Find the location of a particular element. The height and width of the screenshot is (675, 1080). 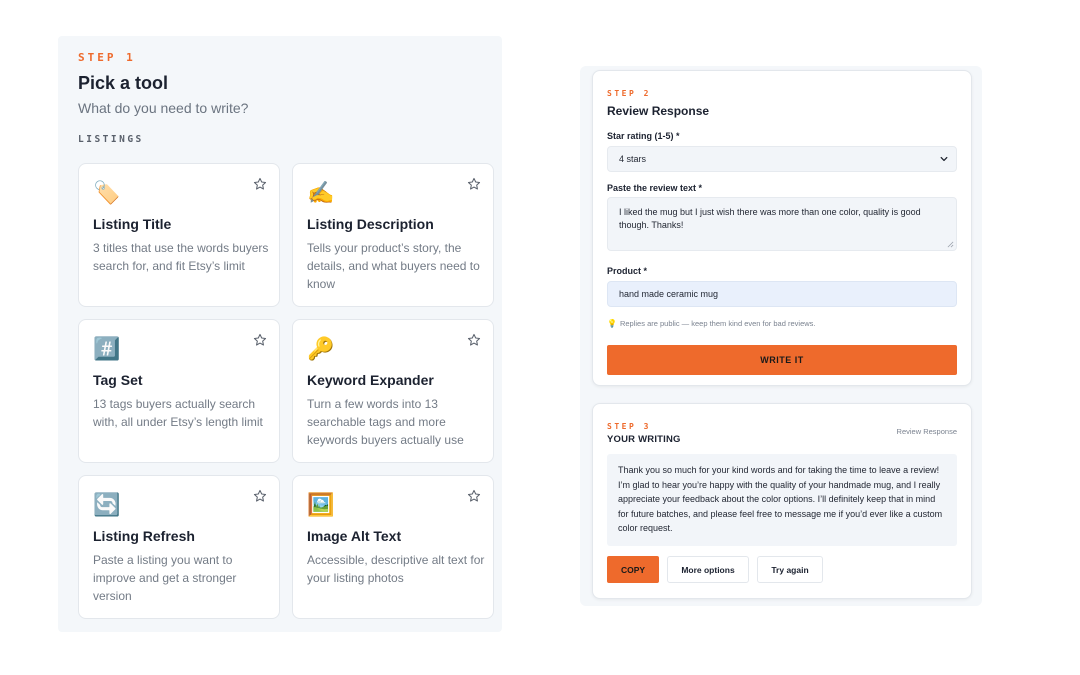

key-icon: 🔑 is located at coordinates (321, 349).